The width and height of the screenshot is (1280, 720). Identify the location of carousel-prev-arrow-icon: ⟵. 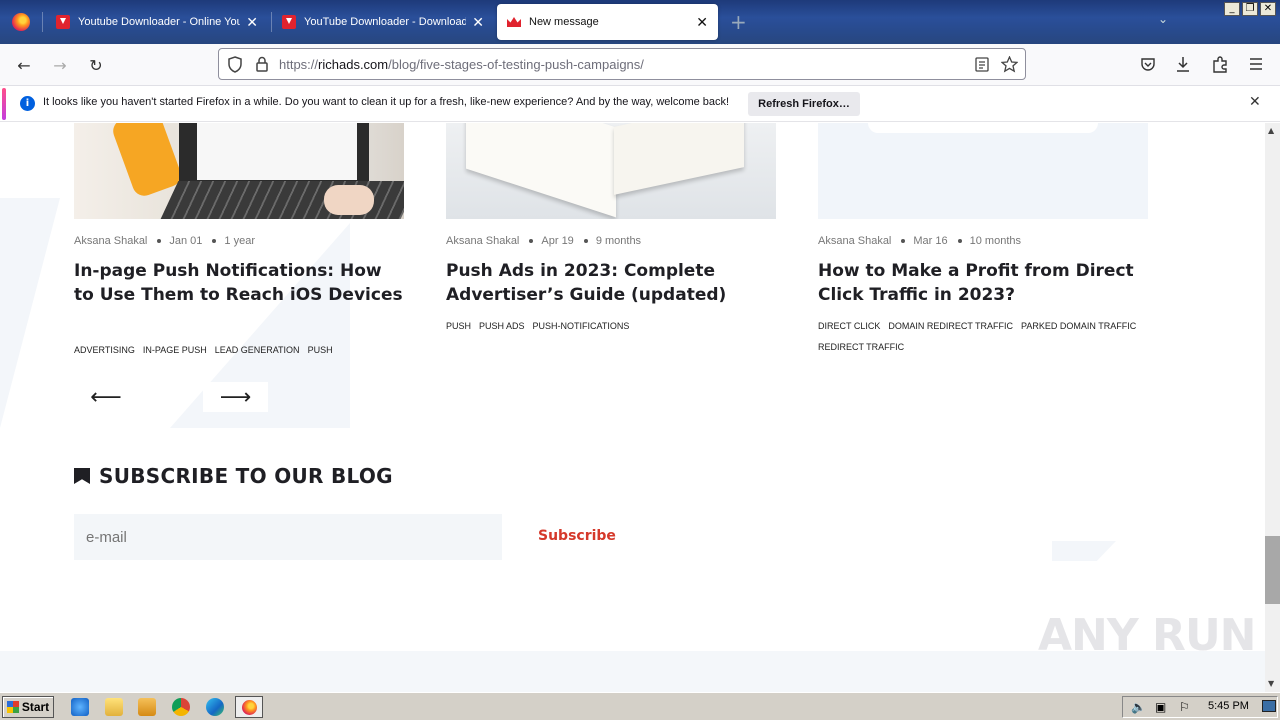
(106, 397).